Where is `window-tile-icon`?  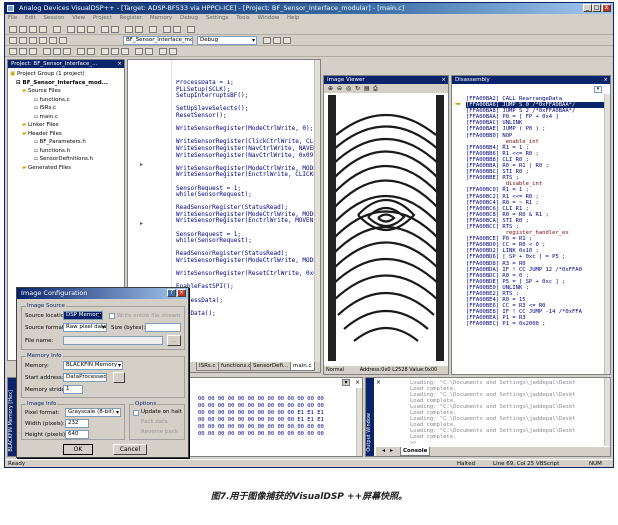
window-tile-icon is located at coordinates (163, 51).